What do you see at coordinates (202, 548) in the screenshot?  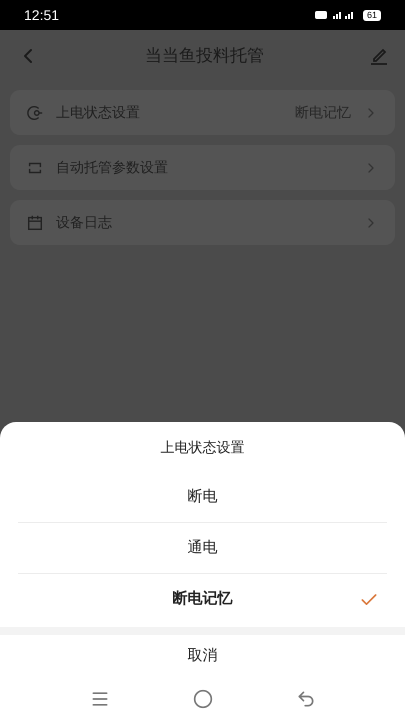 I see `option-item: 通电` at bounding box center [202, 548].